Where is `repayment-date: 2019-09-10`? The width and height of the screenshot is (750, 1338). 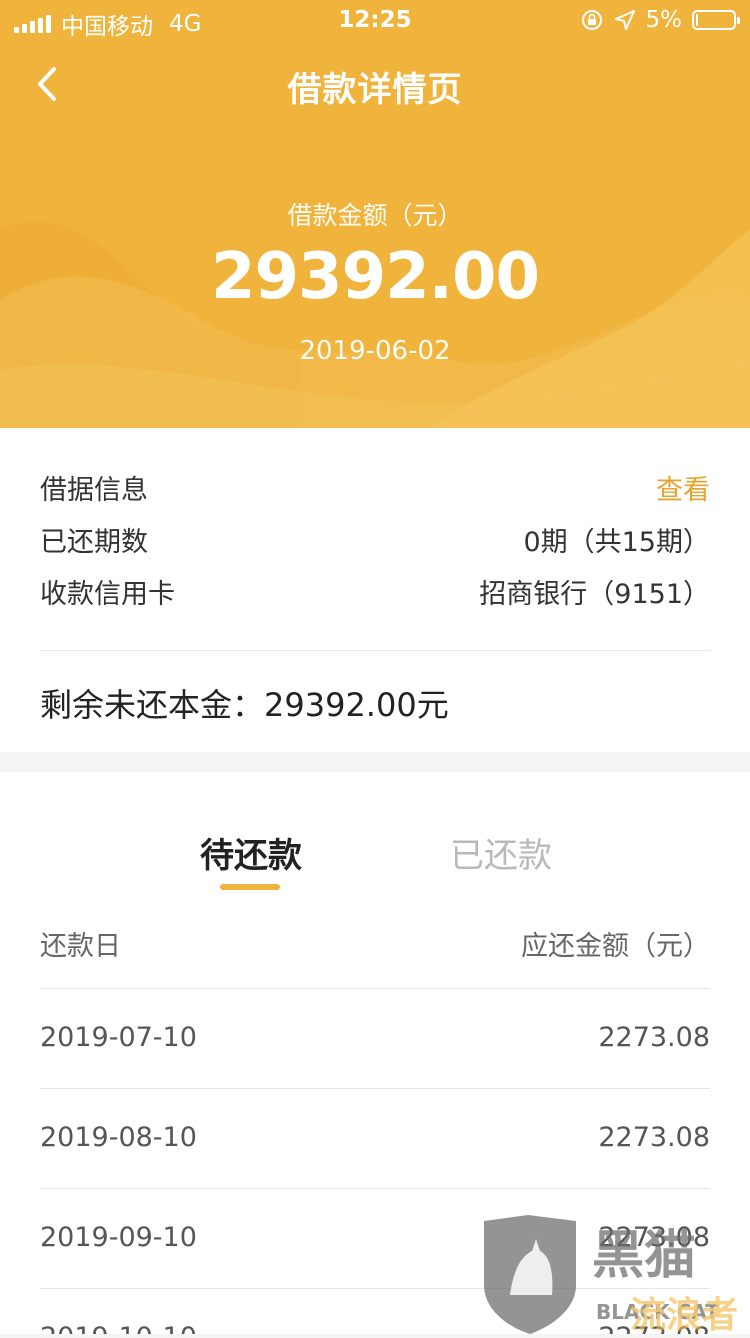
repayment-date: 2019-09-10 is located at coordinates (118, 1237).